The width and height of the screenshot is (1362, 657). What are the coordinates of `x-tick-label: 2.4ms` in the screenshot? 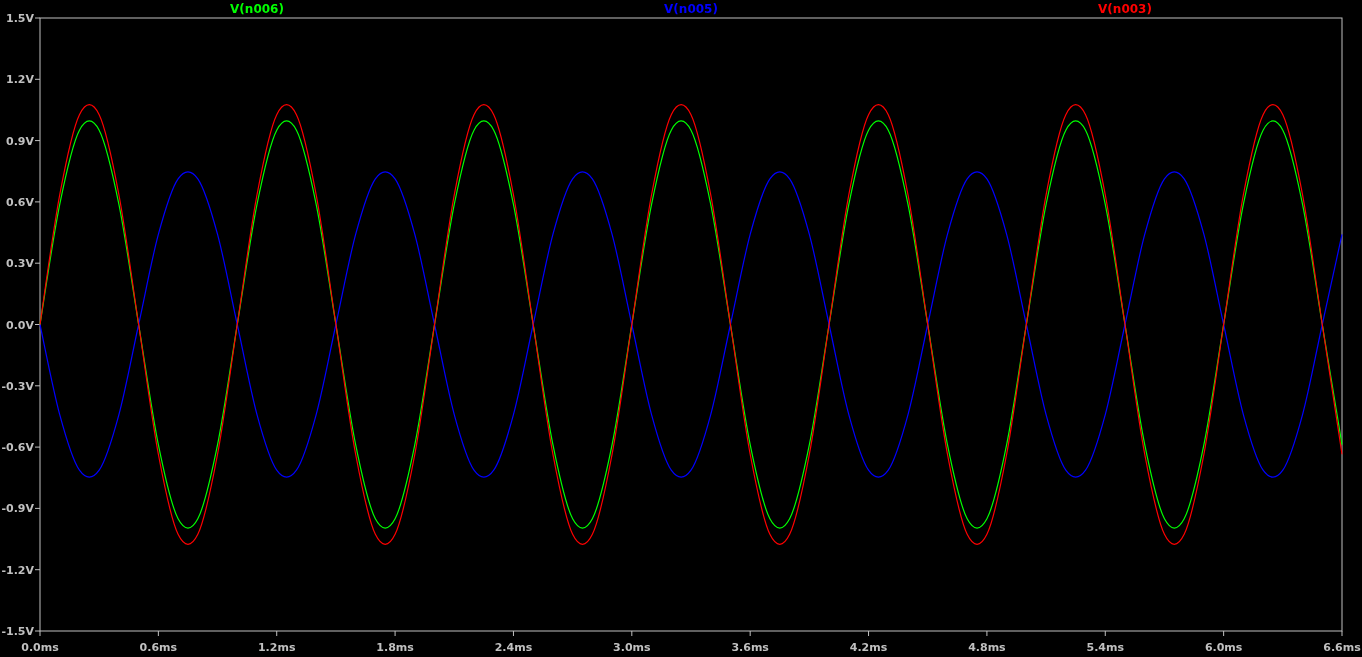 It's located at (513, 647).